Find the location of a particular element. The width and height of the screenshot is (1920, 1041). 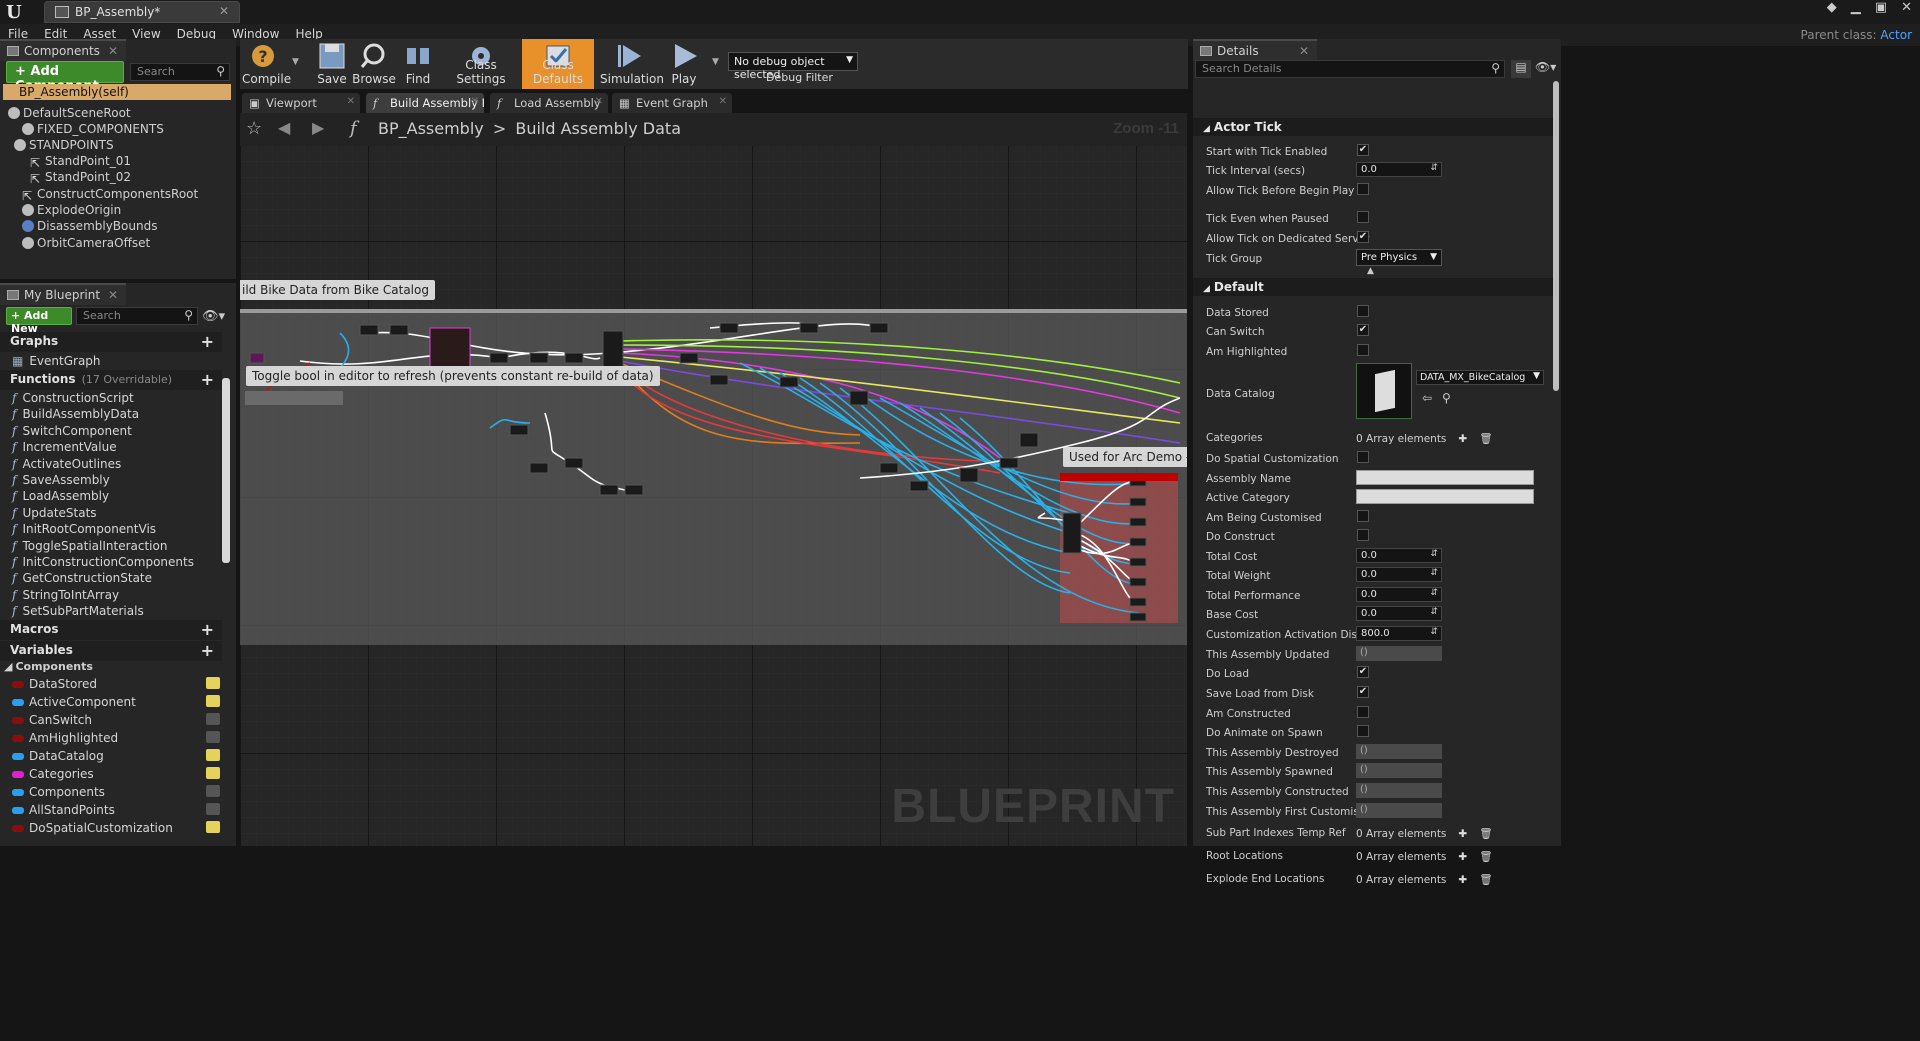

variable-item: DataCatalog is located at coordinates (117, 756).